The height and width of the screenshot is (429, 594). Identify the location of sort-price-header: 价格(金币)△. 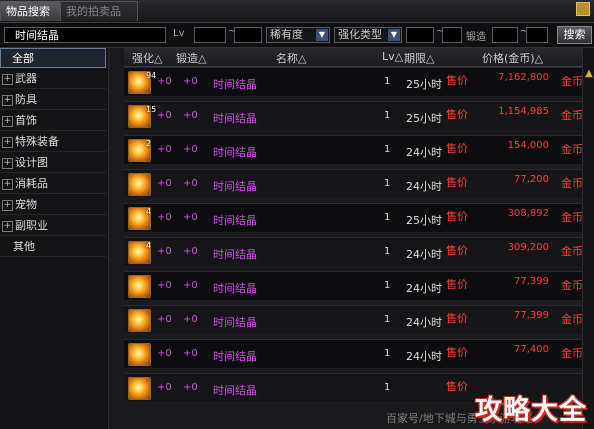
(512, 58).